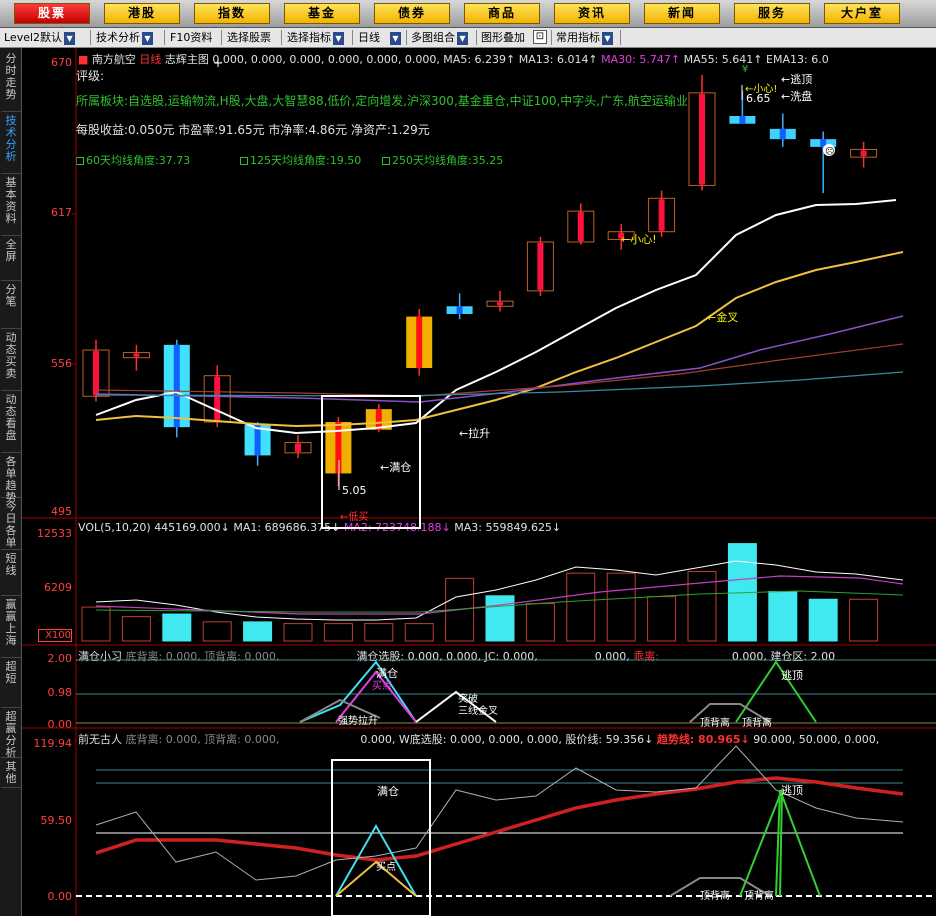 The height and width of the screenshot is (916, 936). I want to click on ind2-label-top-div-2: 顶背离, so click(759, 895).